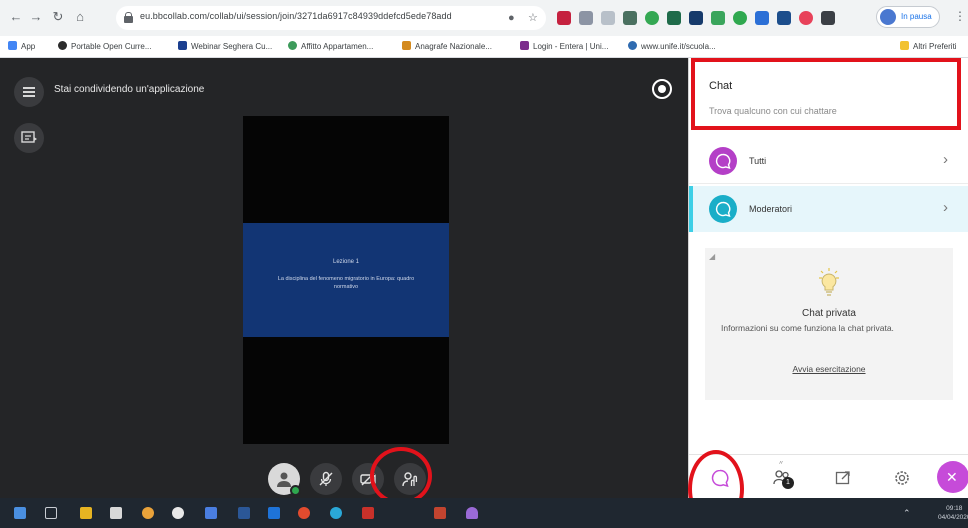 The image size is (968, 528). What do you see at coordinates (788, 483) in the screenshot?
I see `participants-count-badge: 1` at bounding box center [788, 483].